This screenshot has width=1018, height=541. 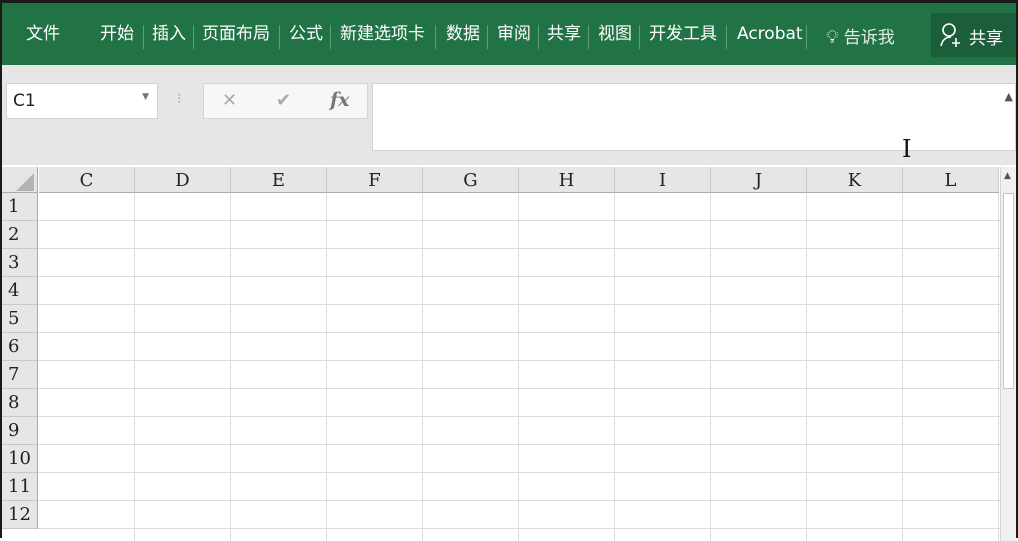 I want to click on row-header-3: 3, so click(x=20, y=263).